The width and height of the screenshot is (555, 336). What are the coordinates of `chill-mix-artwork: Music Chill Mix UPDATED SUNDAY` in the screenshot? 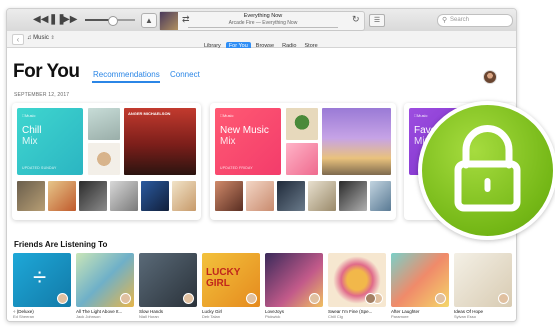 It's located at (50, 141).